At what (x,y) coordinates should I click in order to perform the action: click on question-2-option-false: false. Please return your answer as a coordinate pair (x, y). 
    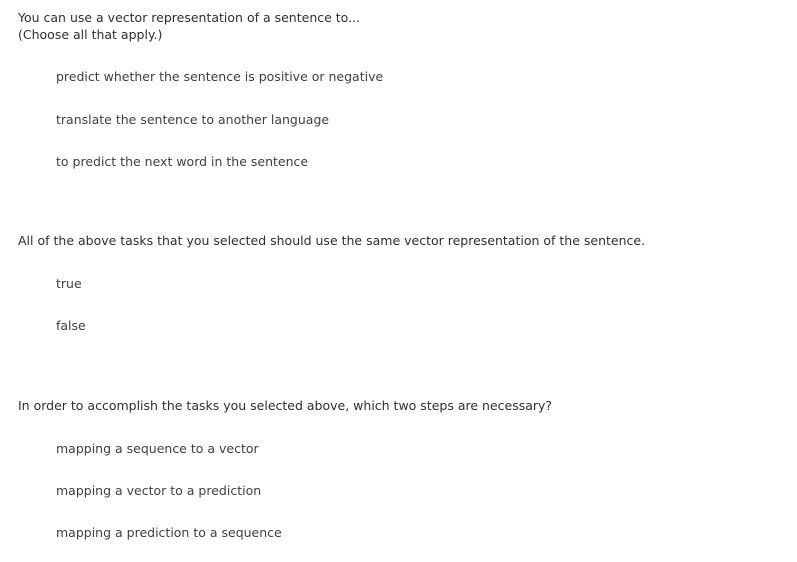
    Looking at the image, I should click on (71, 326).